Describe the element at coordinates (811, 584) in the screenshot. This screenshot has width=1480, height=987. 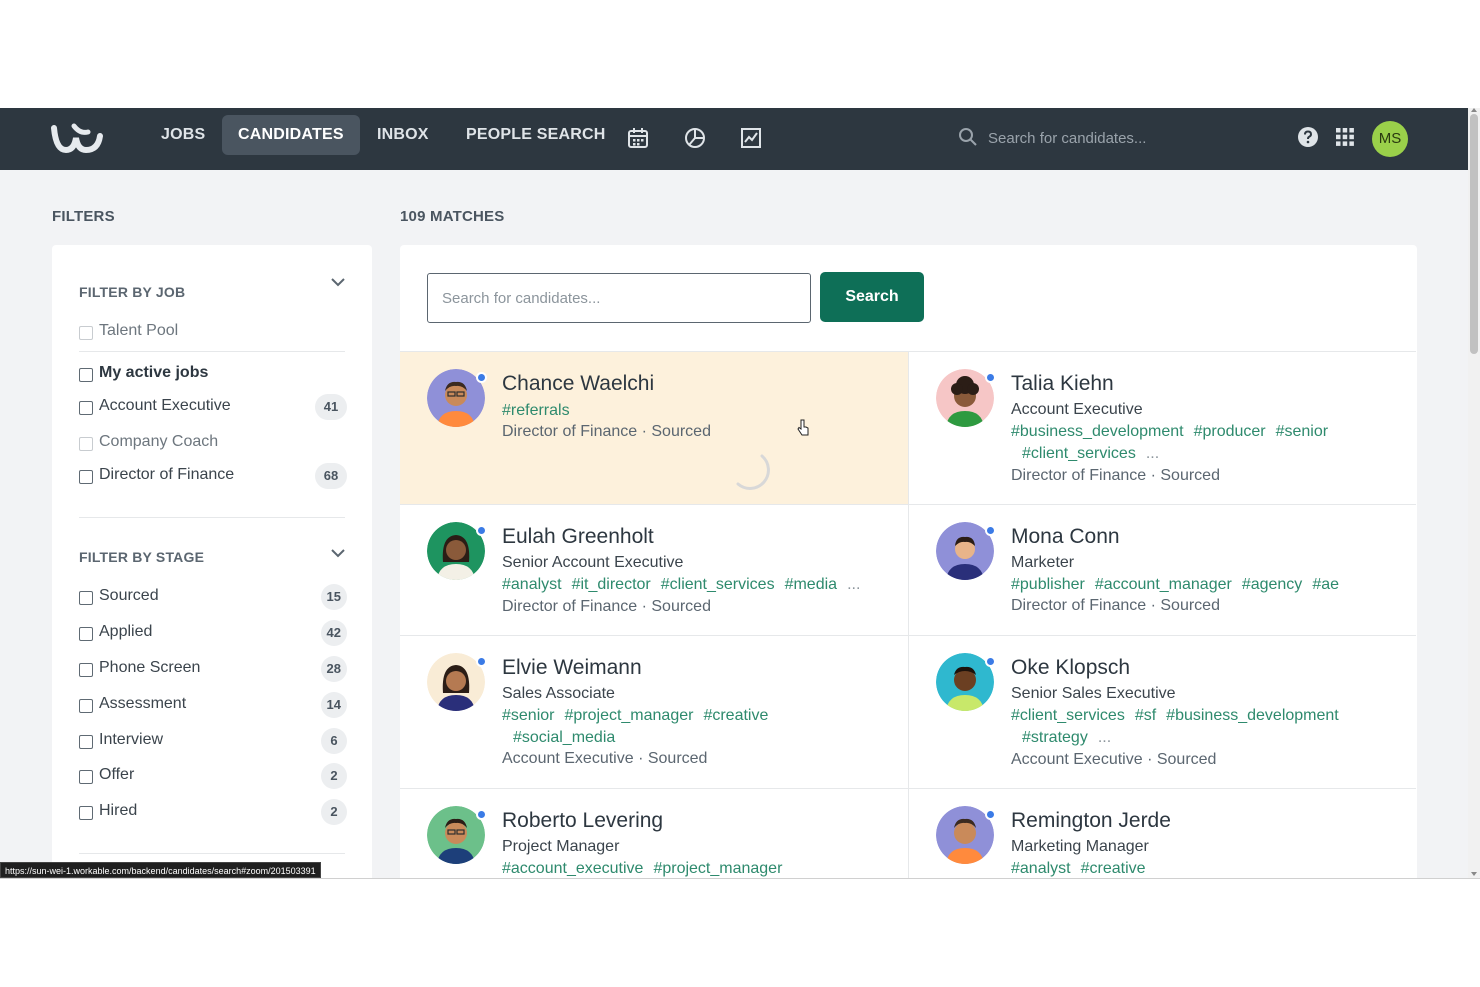
I see `tag: #media` at that location.